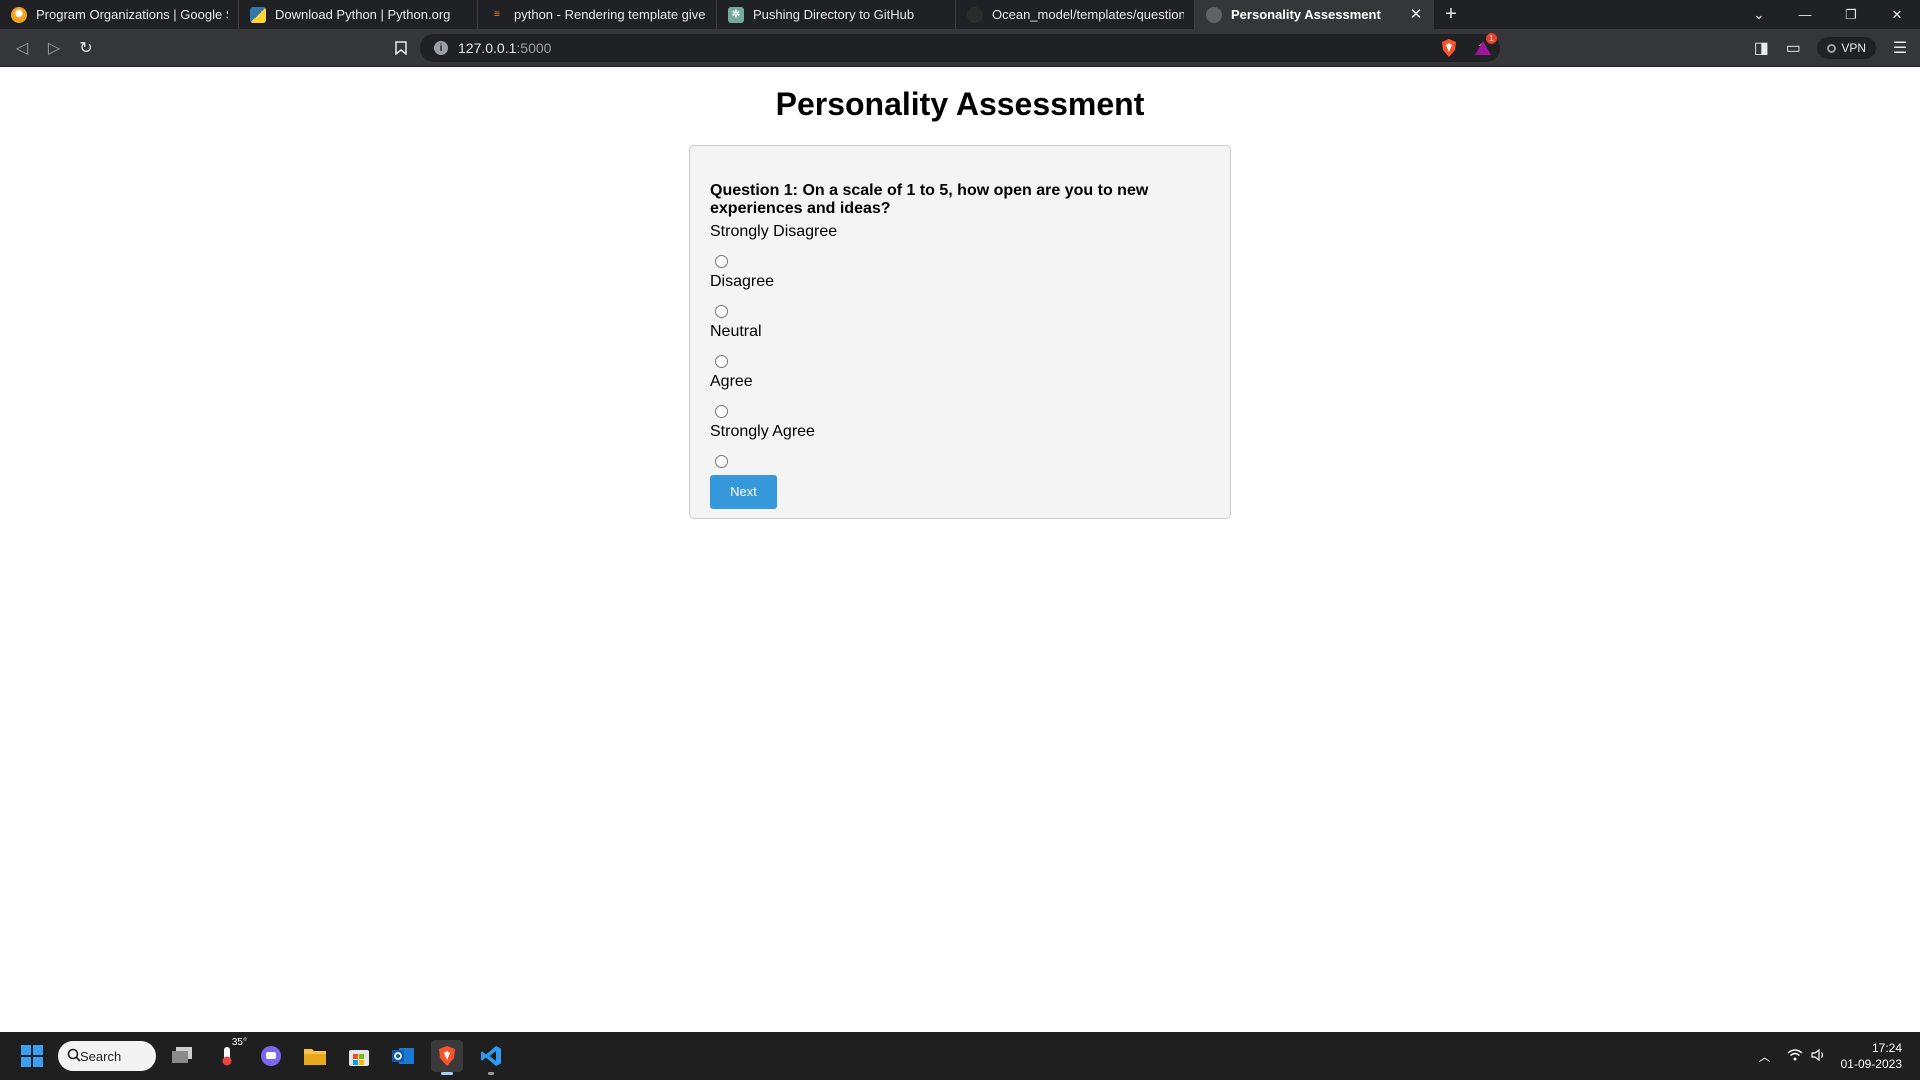 The image size is (1920, 1080). What do you see at coordinates (239, 1042) in the screenshot?
I see `weather-temp: 35°` at bounding box center [239, 1042].